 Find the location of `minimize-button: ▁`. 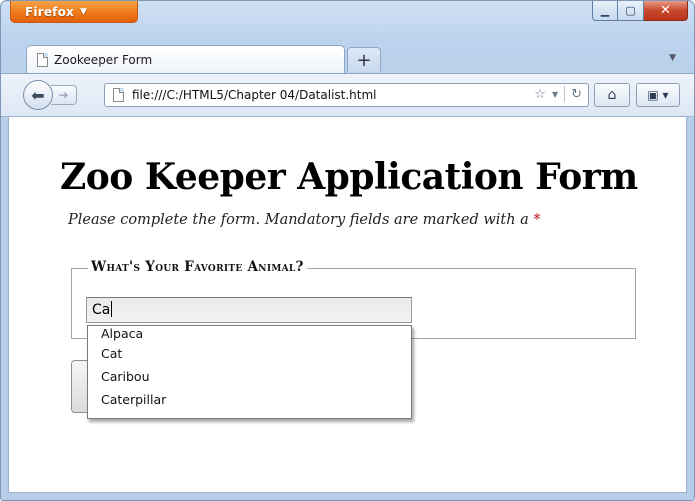

minimize-button: ▁ is located at coordinates (605, 11).